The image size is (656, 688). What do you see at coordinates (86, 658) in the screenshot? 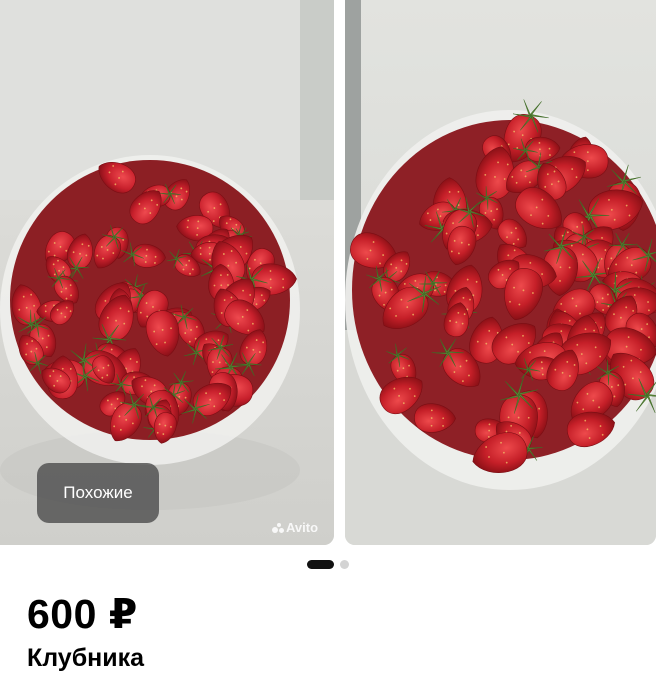
I see `listing-title: Клубника` at bounding box center [86, 658].